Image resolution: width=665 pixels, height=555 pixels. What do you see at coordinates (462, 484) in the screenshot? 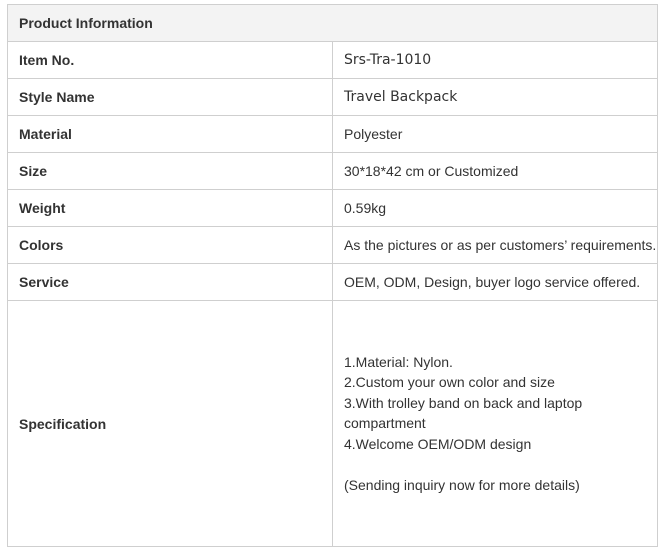
I see `spec-note: (Sending inquiry now for more details)` at bounding box center [462, 484].